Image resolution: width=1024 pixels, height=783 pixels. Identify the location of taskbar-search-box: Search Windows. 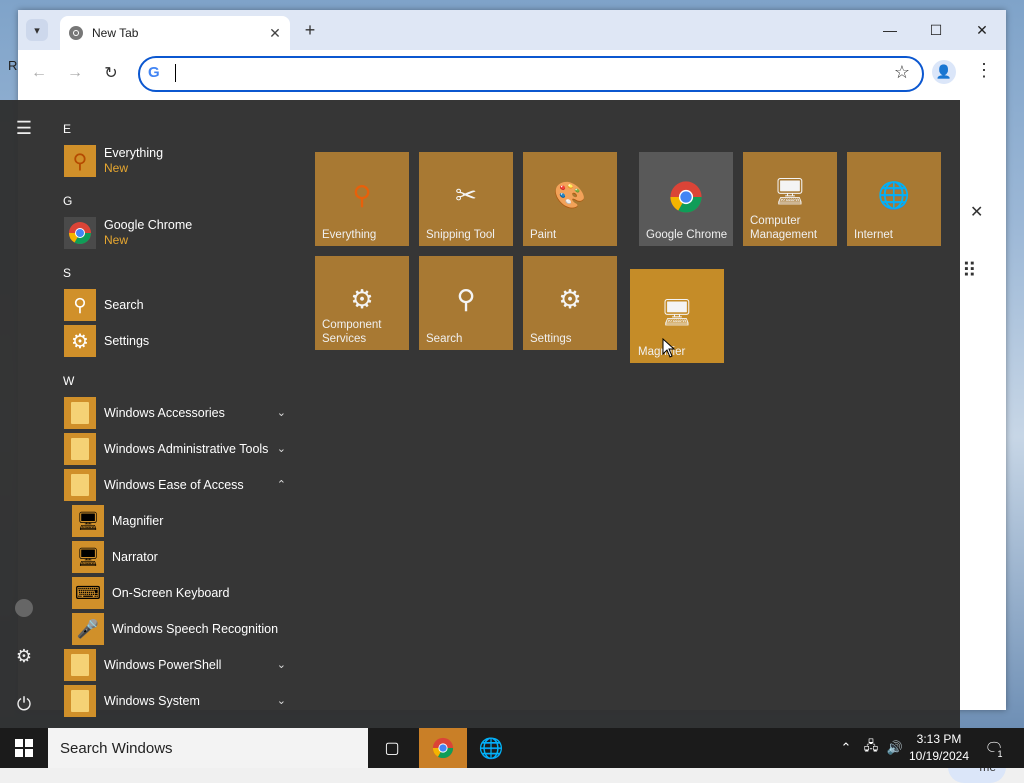
(208, 748).